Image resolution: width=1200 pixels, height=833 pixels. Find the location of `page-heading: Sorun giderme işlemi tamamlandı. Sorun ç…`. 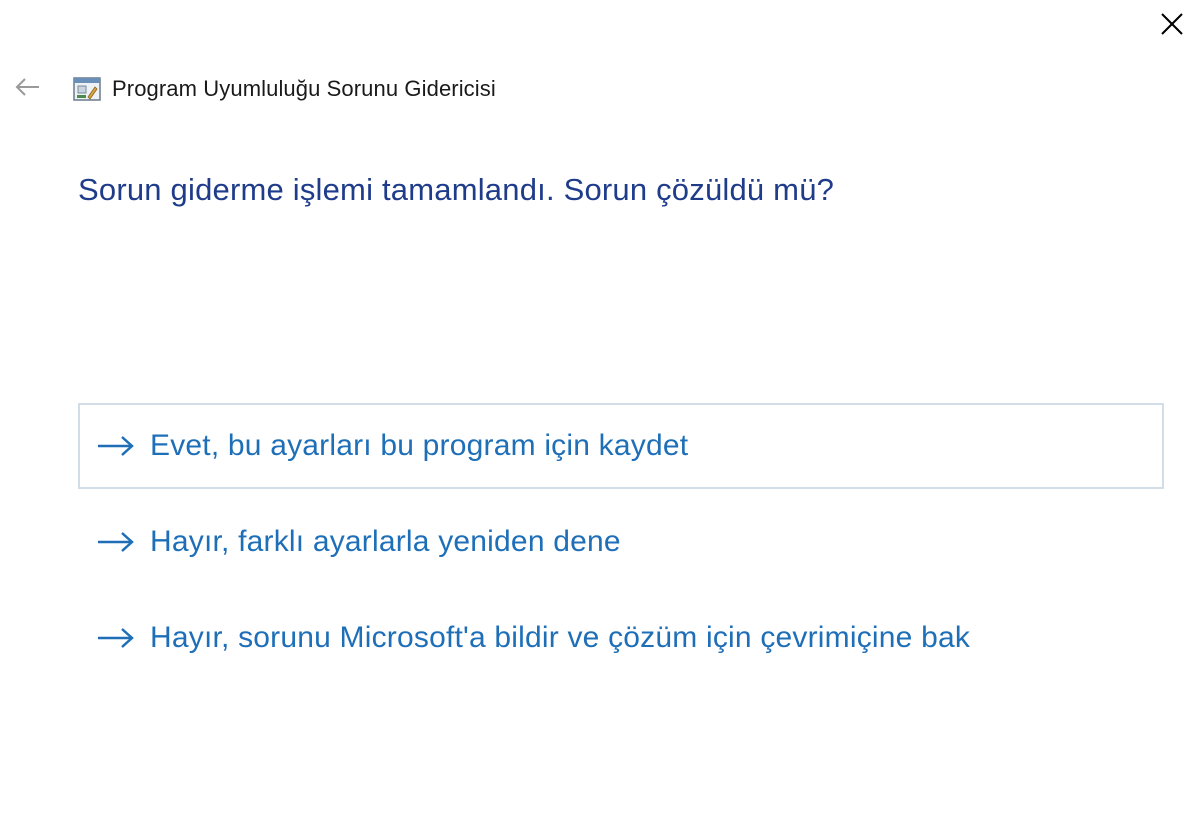

page-heading: Sorun giderme işlemi tamamlandı. Sorun ç… is located at coordinates (456, 189).